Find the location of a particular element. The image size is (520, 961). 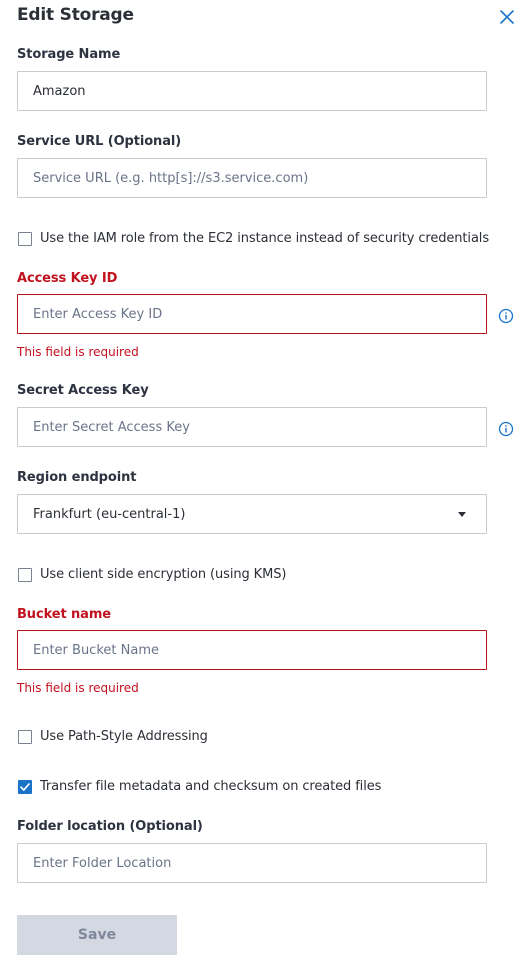

access-key-input is located at coordinates (252, 314).